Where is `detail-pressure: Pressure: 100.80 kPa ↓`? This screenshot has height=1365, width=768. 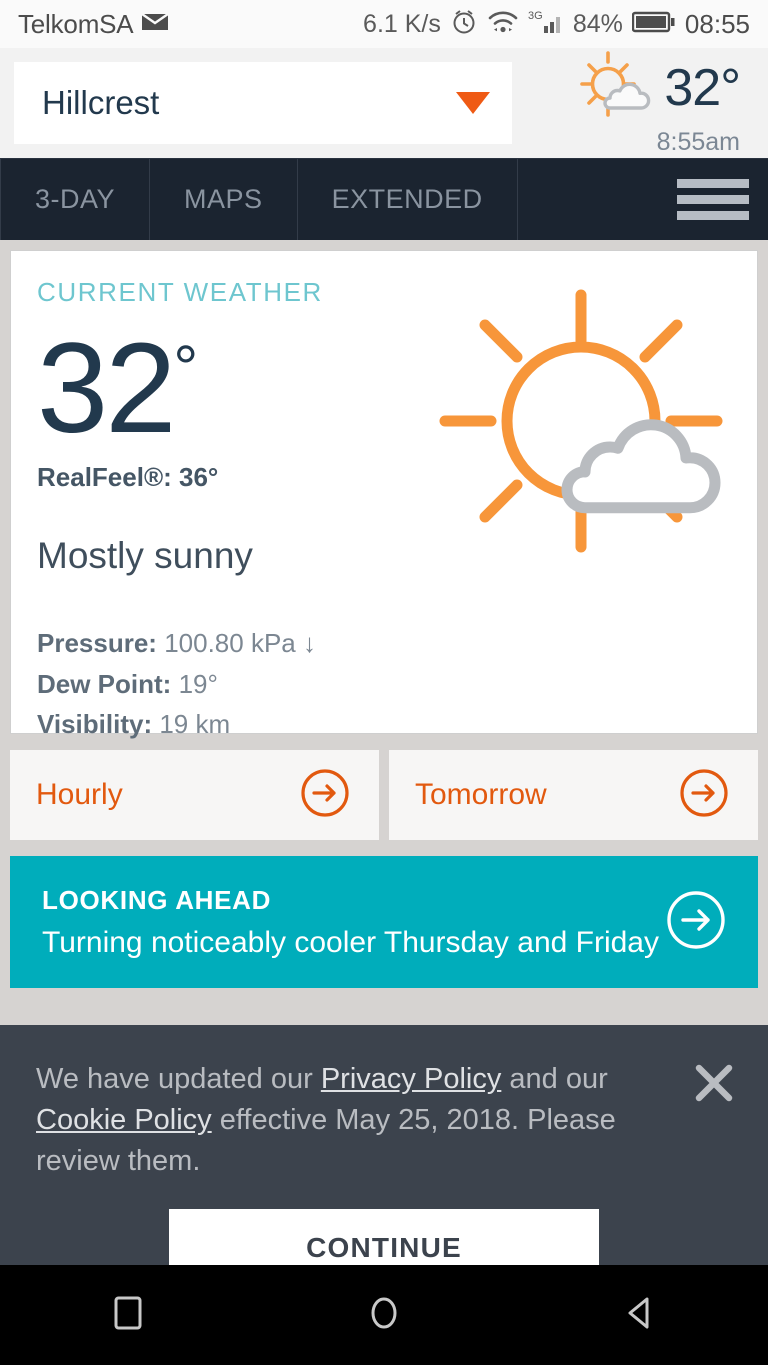
detail-pressure: Pressure: 100.80 kPa ↓ is located at coordinates (176, 643).